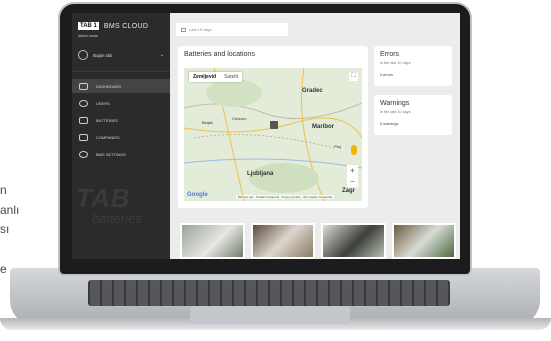 The width and height of the screenshot is (551, 341). I want to click on user-name: Bojan tab, so click(103, 55).